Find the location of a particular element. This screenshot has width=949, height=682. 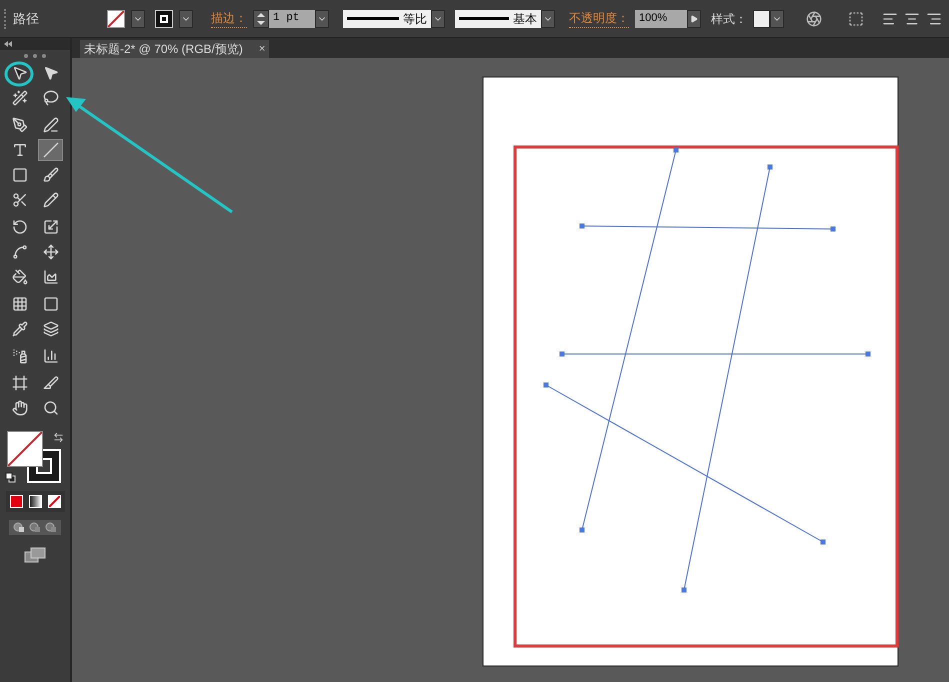

default-colors-icon is located at coordinates (10, 477).